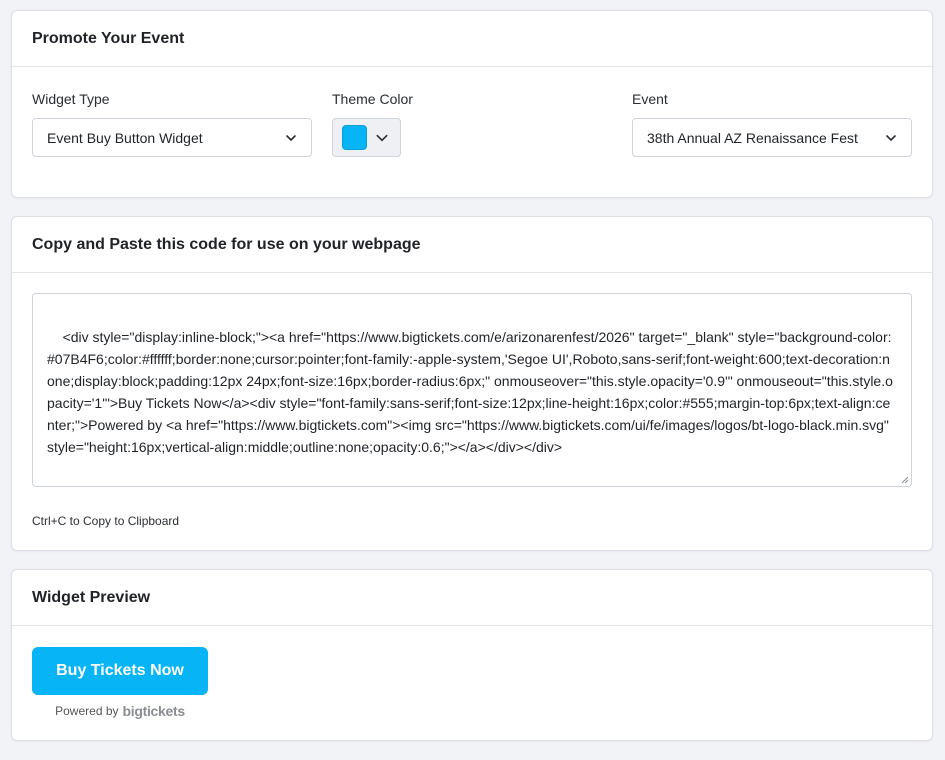 Image resolution: width=945 pixels, height=760 pixels. Describe the element at coordinates (125, 137) in the screenshot. I see `widget-type-value: Event Buy Button Widget` at that location.